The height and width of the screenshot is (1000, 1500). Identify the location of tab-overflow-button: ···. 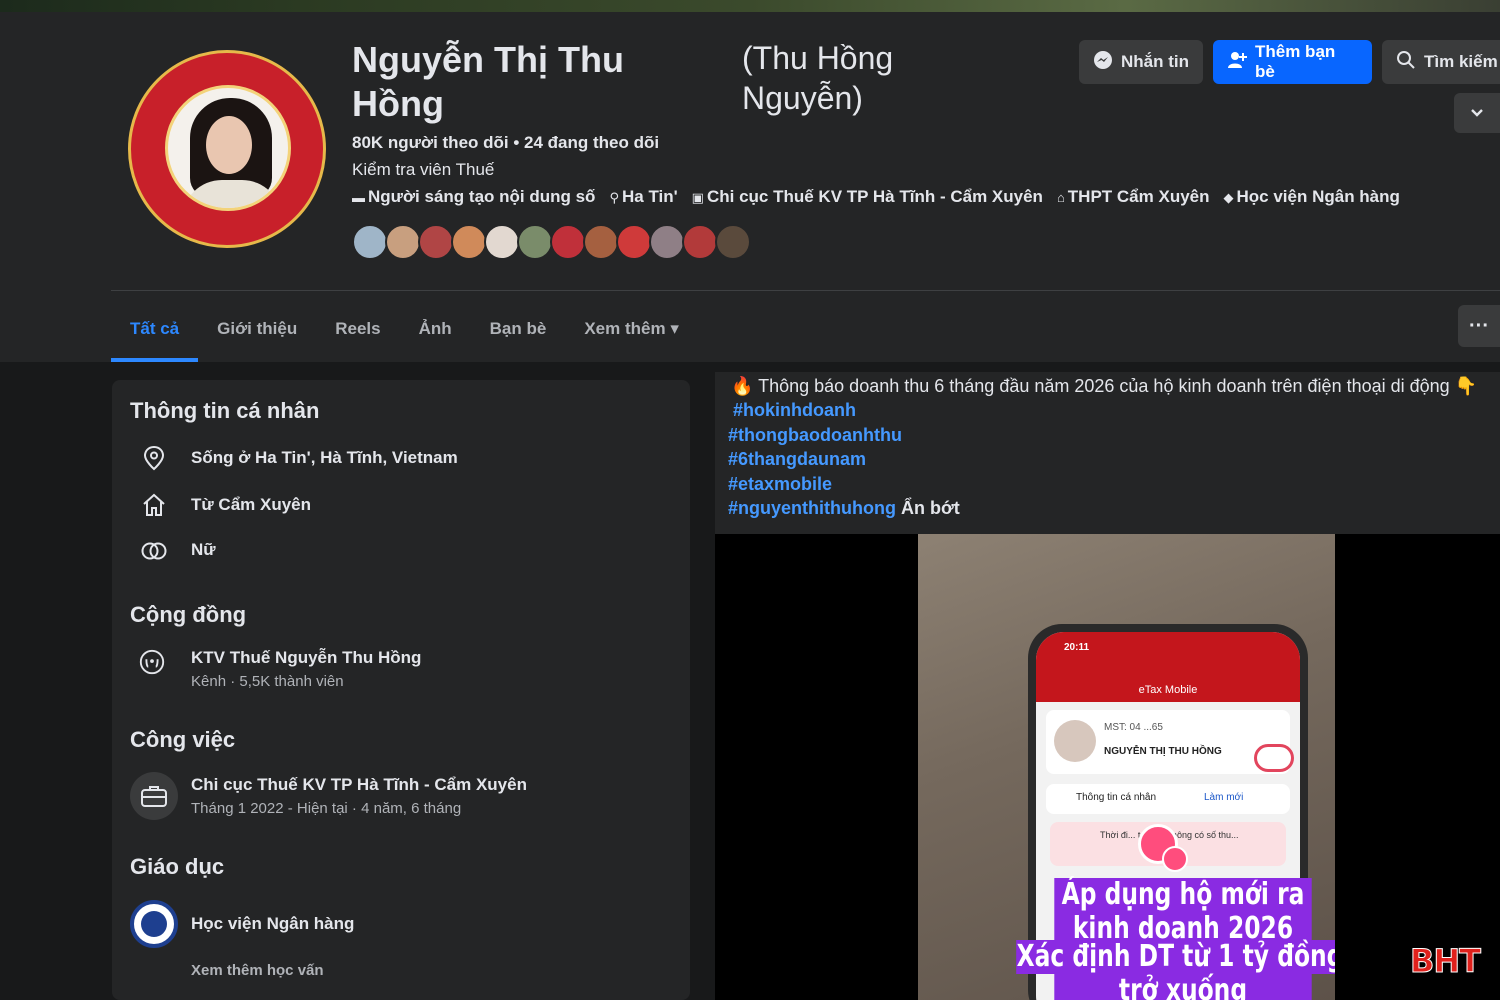
(1479, 326).